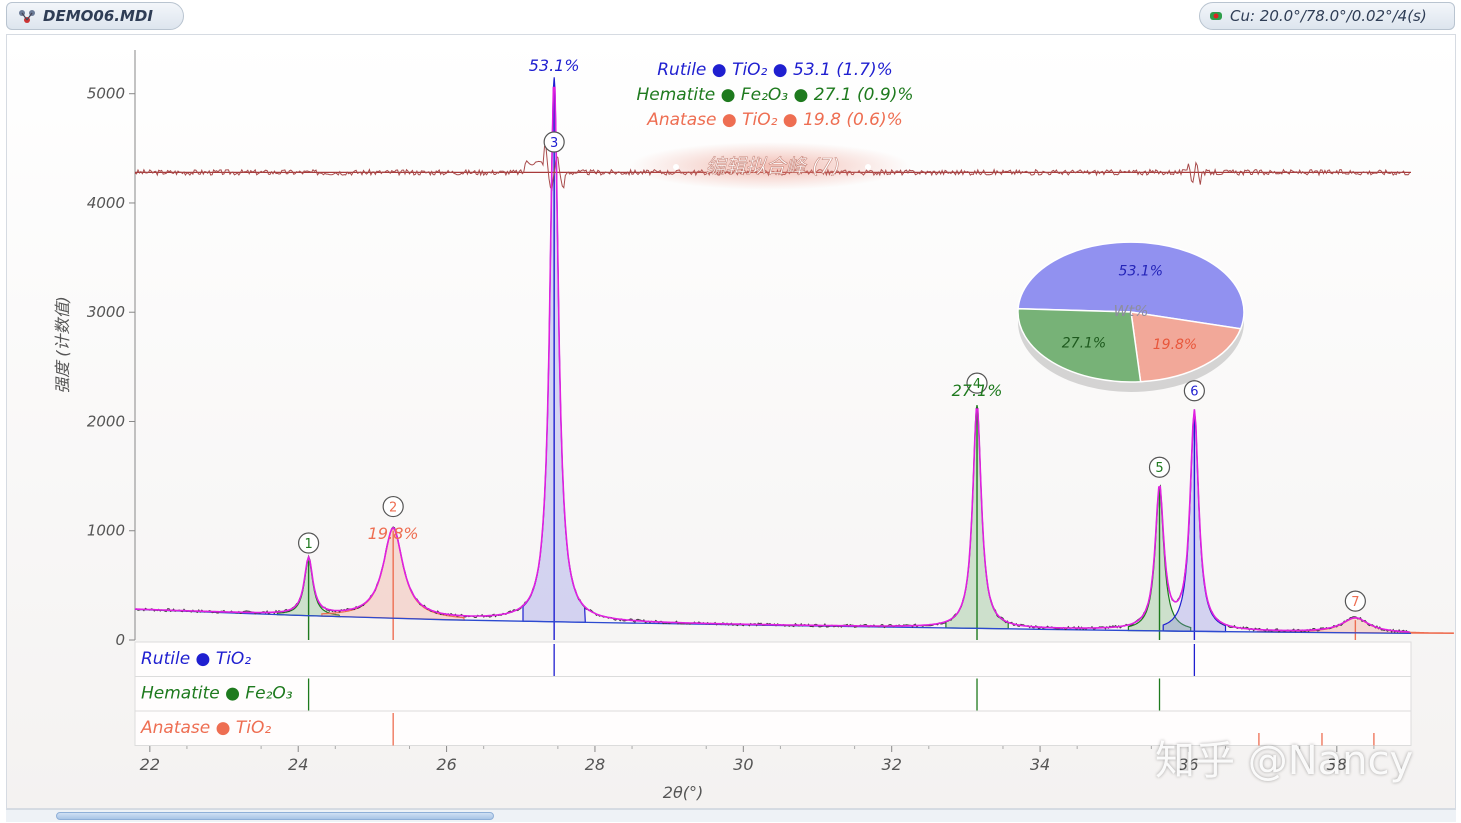 The height and width of the screenshot is (823, 1461). Describe the element at coordinates (1175, 345) in the screenshot. I see `pie-slice-label: 19.8%` at that location.